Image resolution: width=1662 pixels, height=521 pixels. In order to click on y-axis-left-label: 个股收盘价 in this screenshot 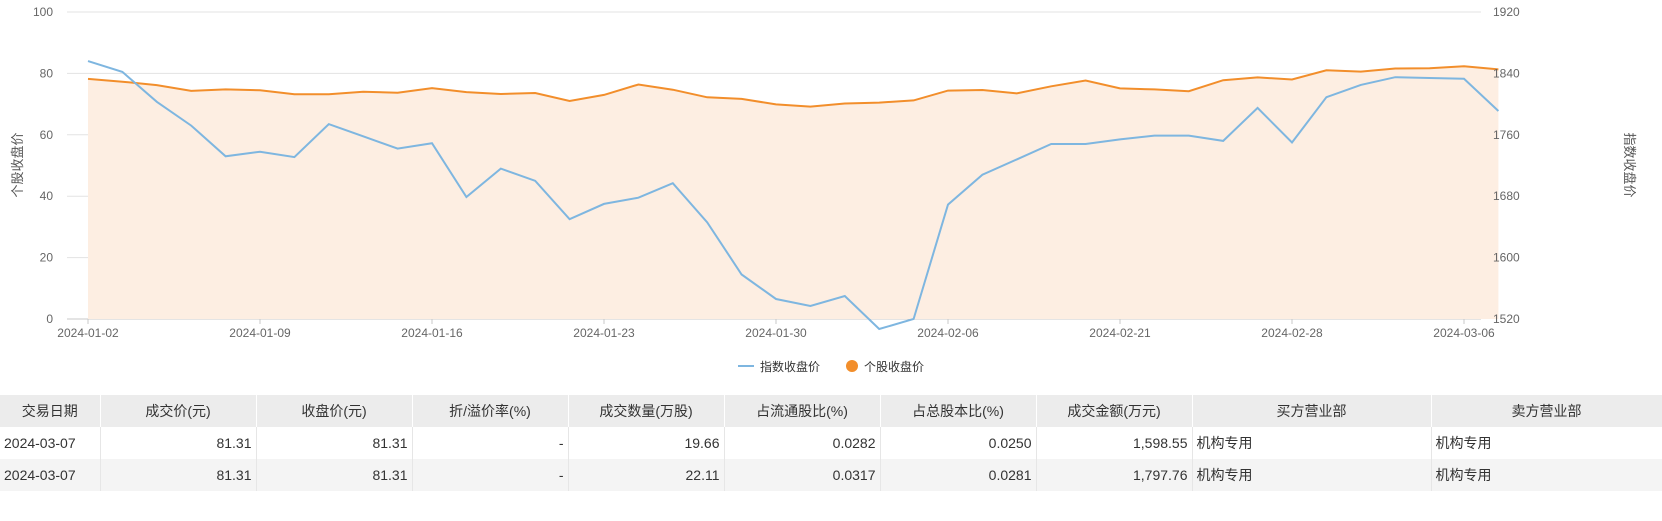, I will do `click(17, 164)`.